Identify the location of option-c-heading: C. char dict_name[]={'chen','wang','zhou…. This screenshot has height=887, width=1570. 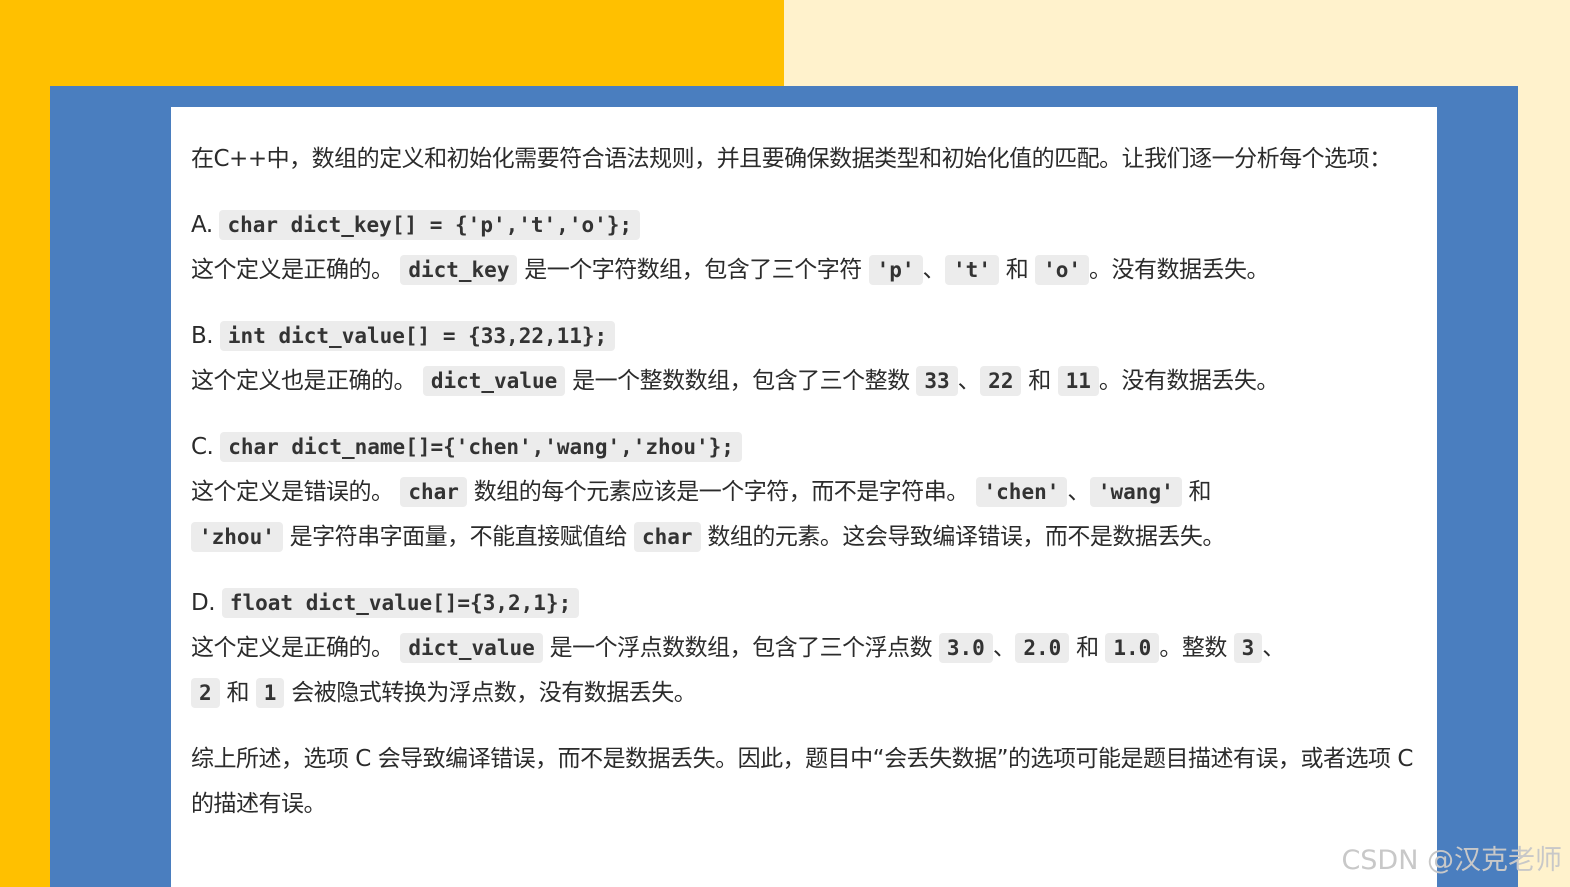
(804, 447).